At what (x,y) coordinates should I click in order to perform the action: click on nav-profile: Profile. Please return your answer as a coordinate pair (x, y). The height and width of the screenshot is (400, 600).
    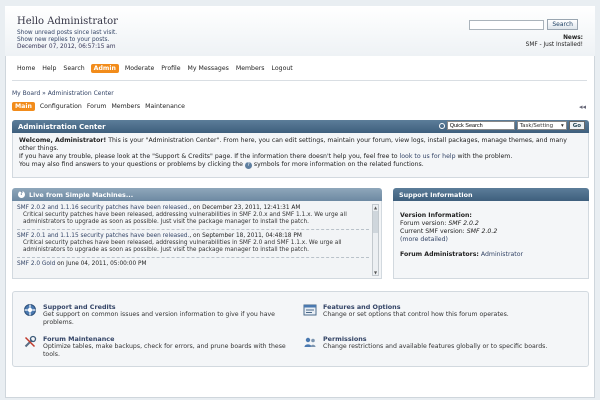
    Looking at the image, I should click on (170, 68).